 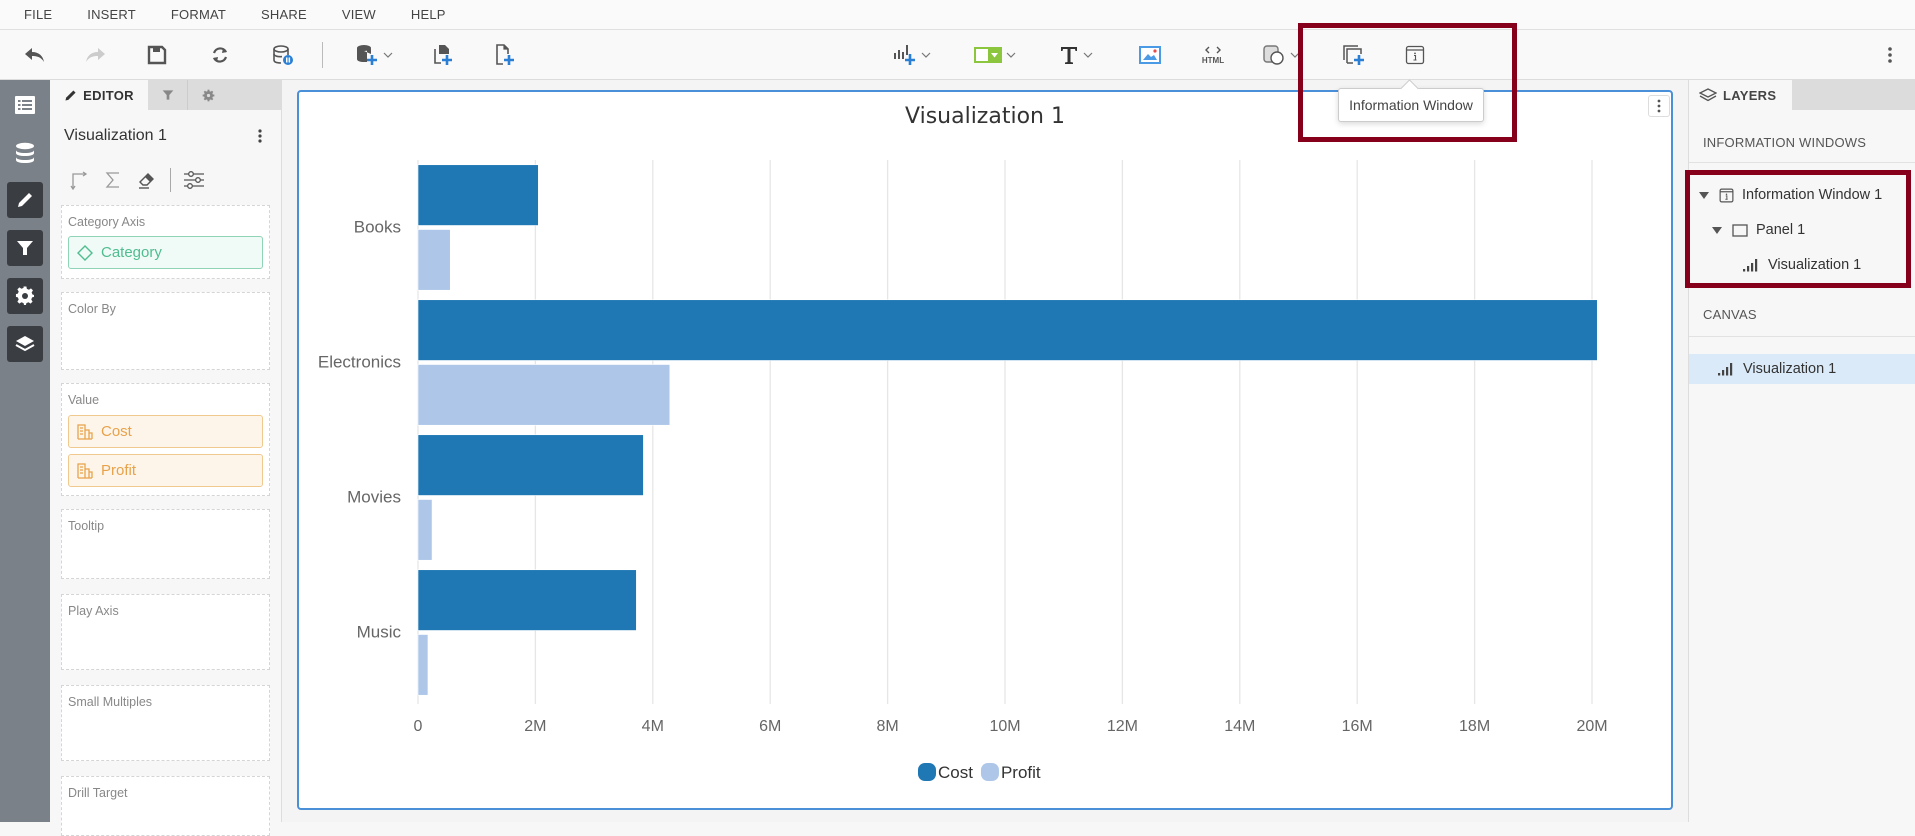 I want to click on redo-button, so click(x=95, y=55).